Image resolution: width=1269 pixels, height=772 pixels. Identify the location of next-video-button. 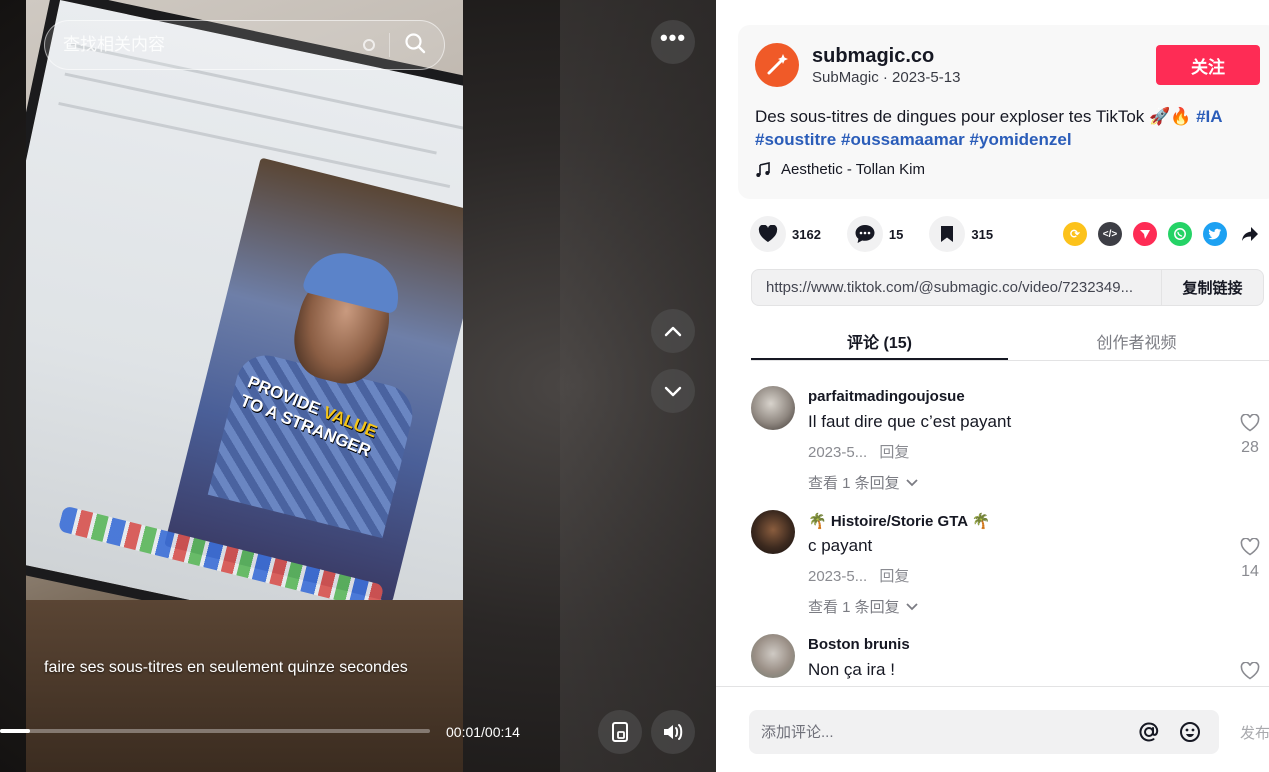
(673, 391).